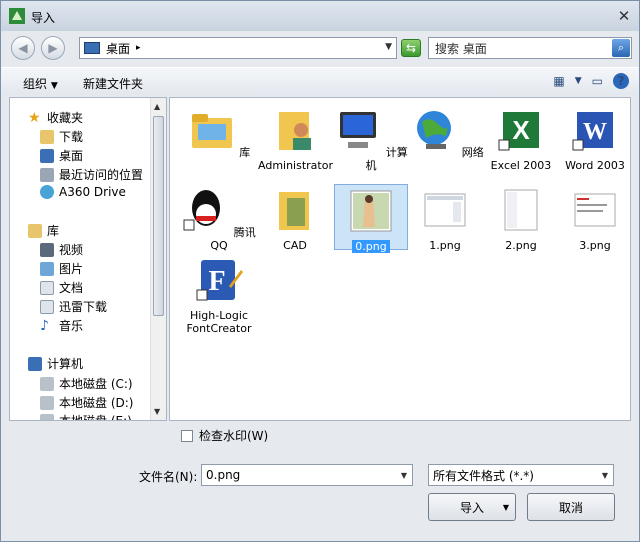 This screenshot has width=640, height=542. What do you see at coordinates (168, 477) in the screenshot?
I see `filename-label: 文件名(N):` at bounding box center [168, 477].